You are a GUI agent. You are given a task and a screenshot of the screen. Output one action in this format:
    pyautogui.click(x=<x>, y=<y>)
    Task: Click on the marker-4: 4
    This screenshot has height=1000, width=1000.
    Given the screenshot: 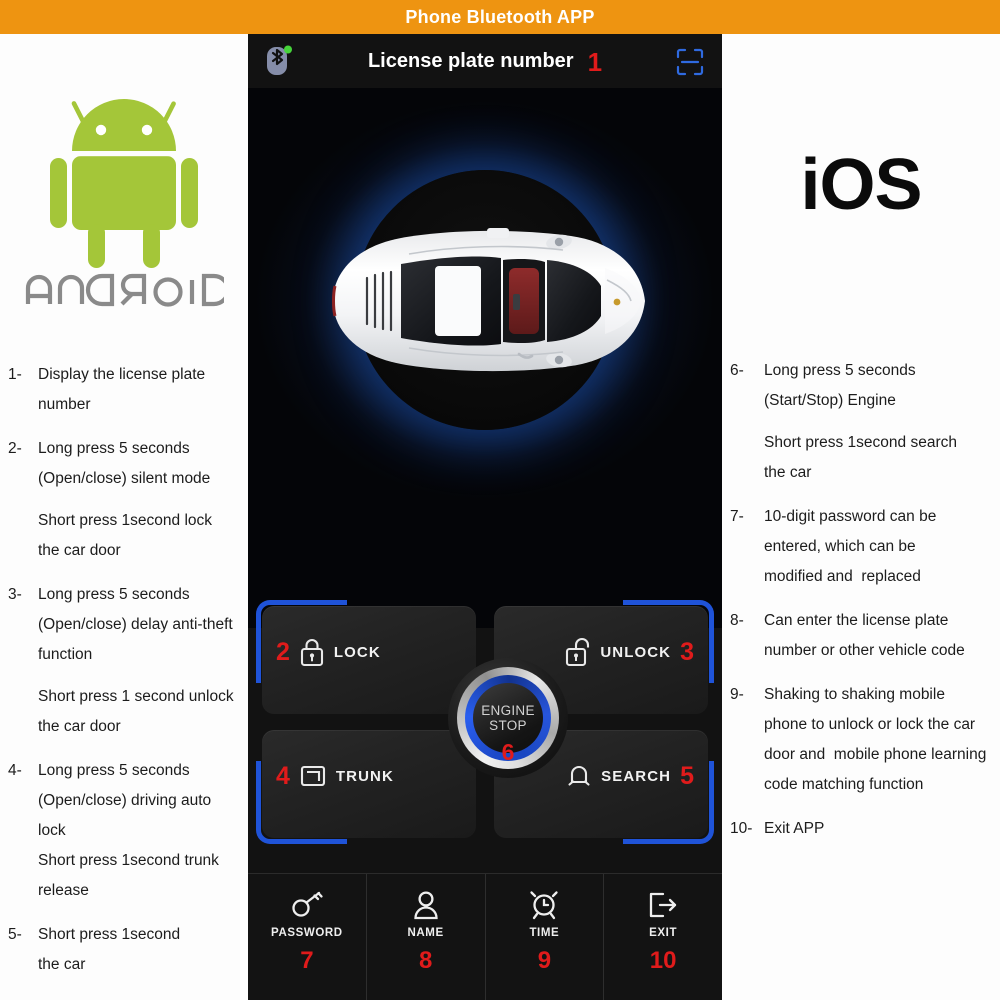 What is the action you would take?
    pyautogui.click(x=283, y=775)
    